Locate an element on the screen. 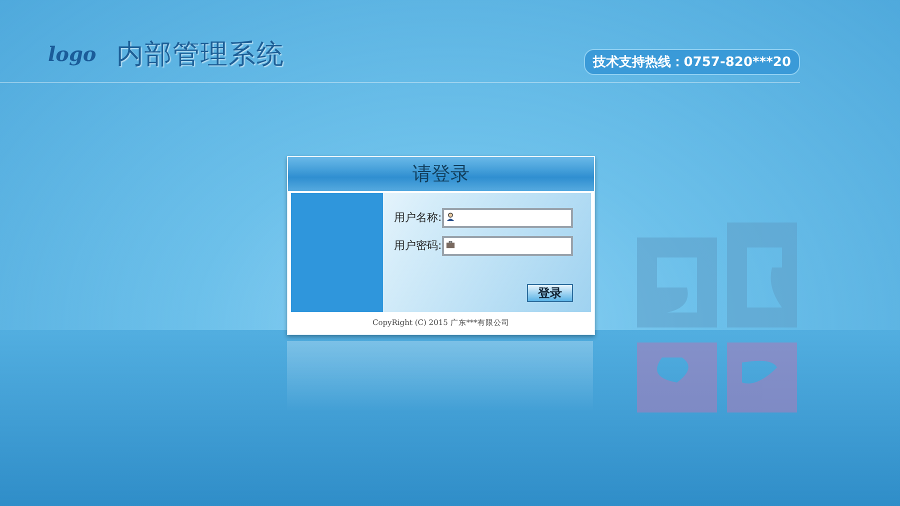  login-button: 登录 is located at coordinates (550, 293).